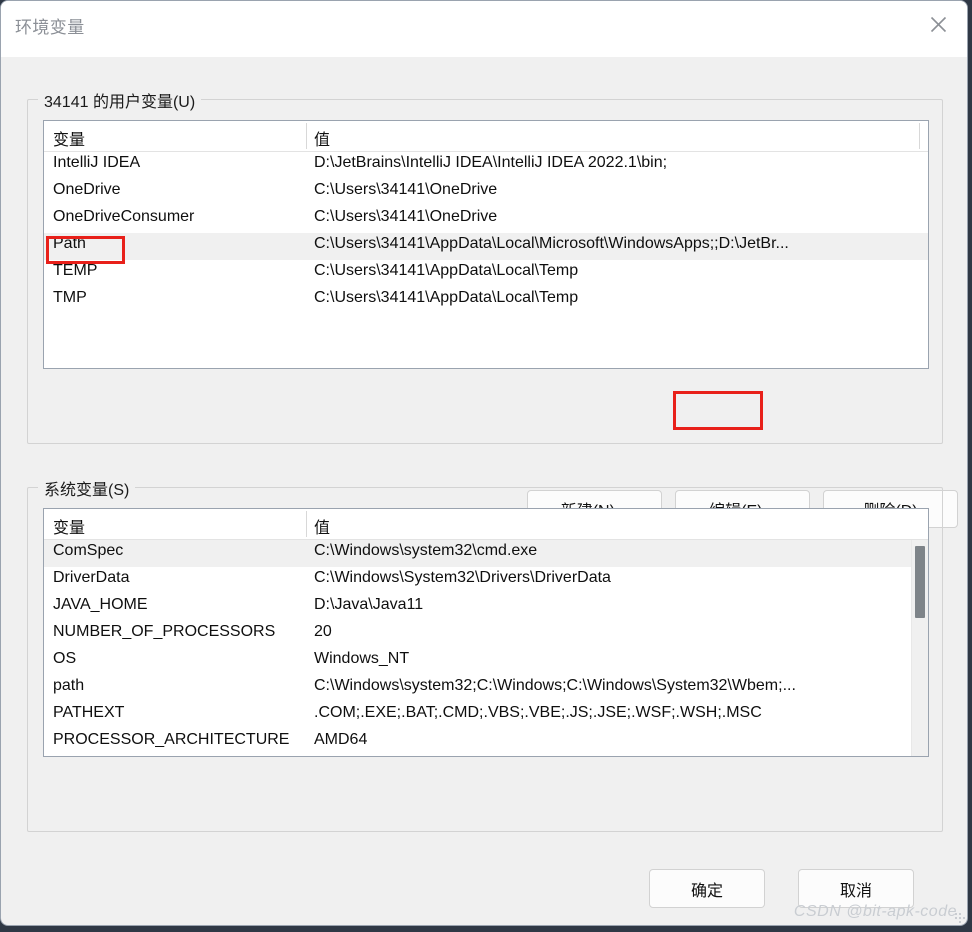  Describe the element at coordinates (164, 631) in the screenshot. I see `system_section-row-name: NUMBER_OF_PROCESSORS` at that location.